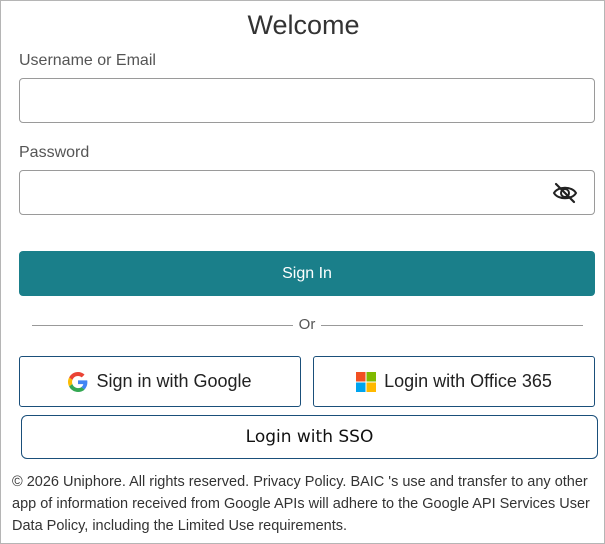 This screenshot has height=544, width=605. Describe the element at coordinates (309, 437) in the screenshot. I see `sso-login-button: Login with SSO` at that location.